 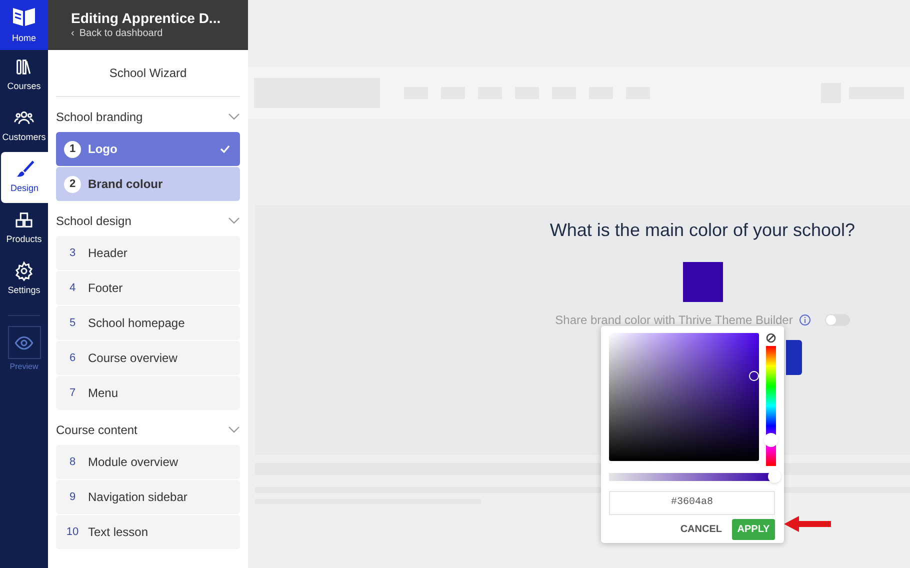 I want to click on nav-item: Design, so click(x=24, y=177).